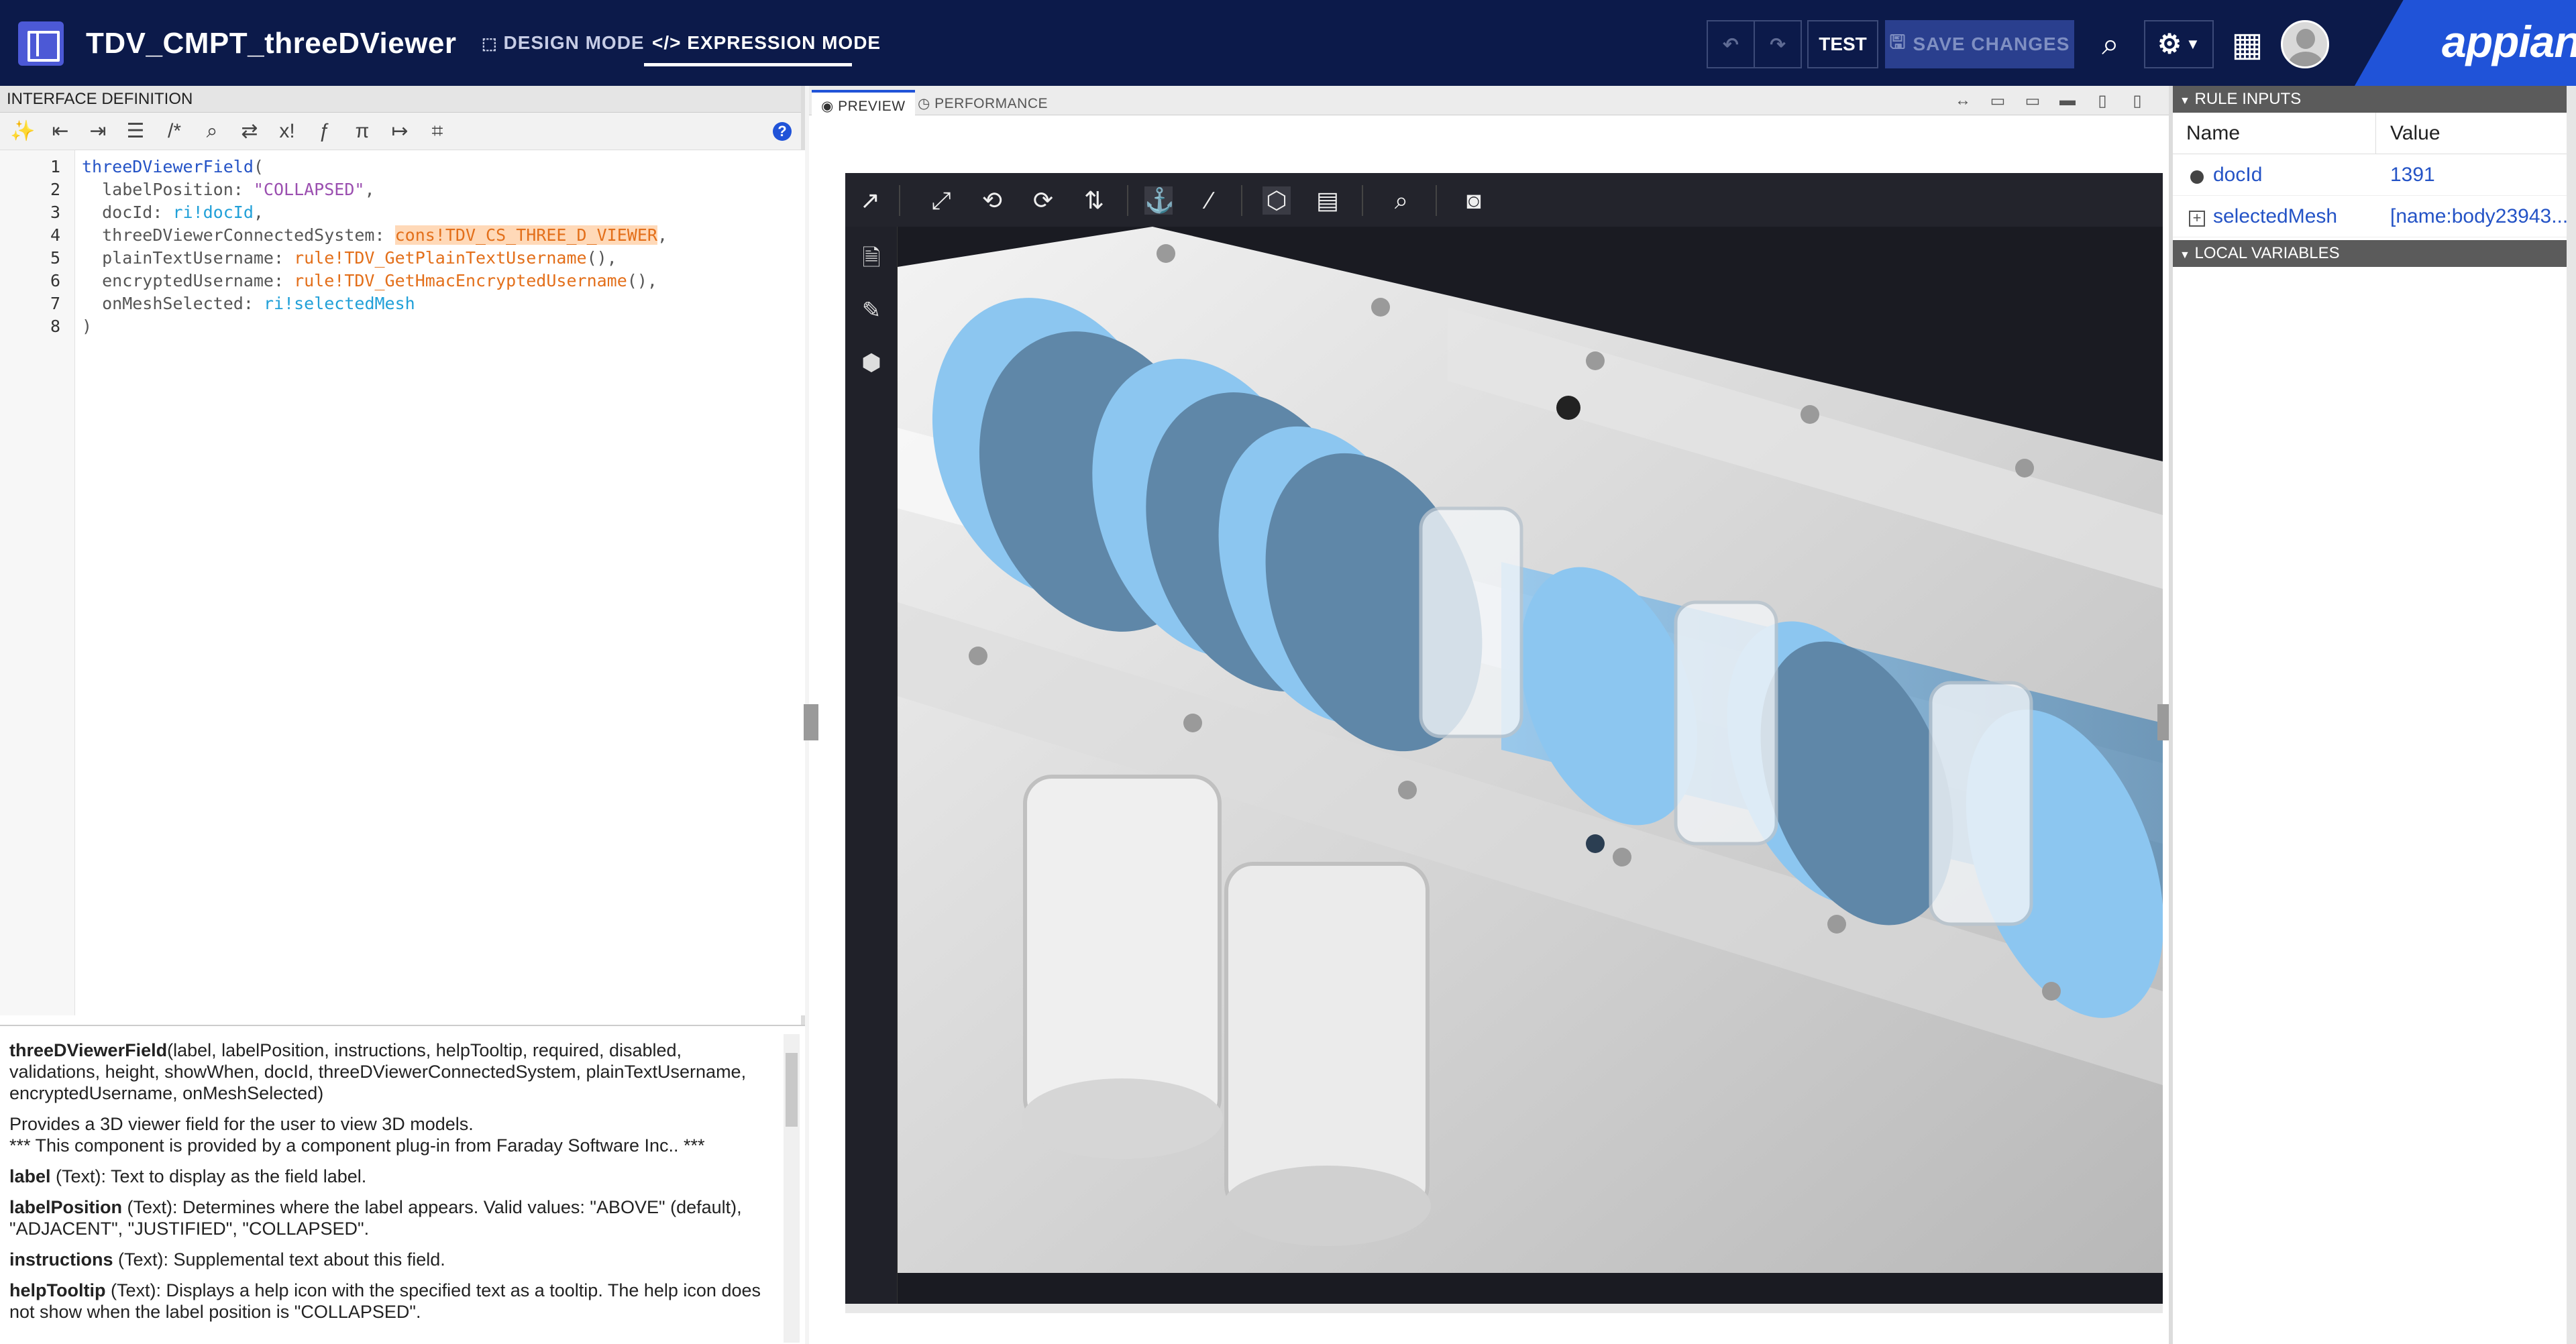 This screenshot has height=1344, width=2576. Describe the element at coordinates (55, 326) in the screenshot. I see `line-number: 8` at that location.